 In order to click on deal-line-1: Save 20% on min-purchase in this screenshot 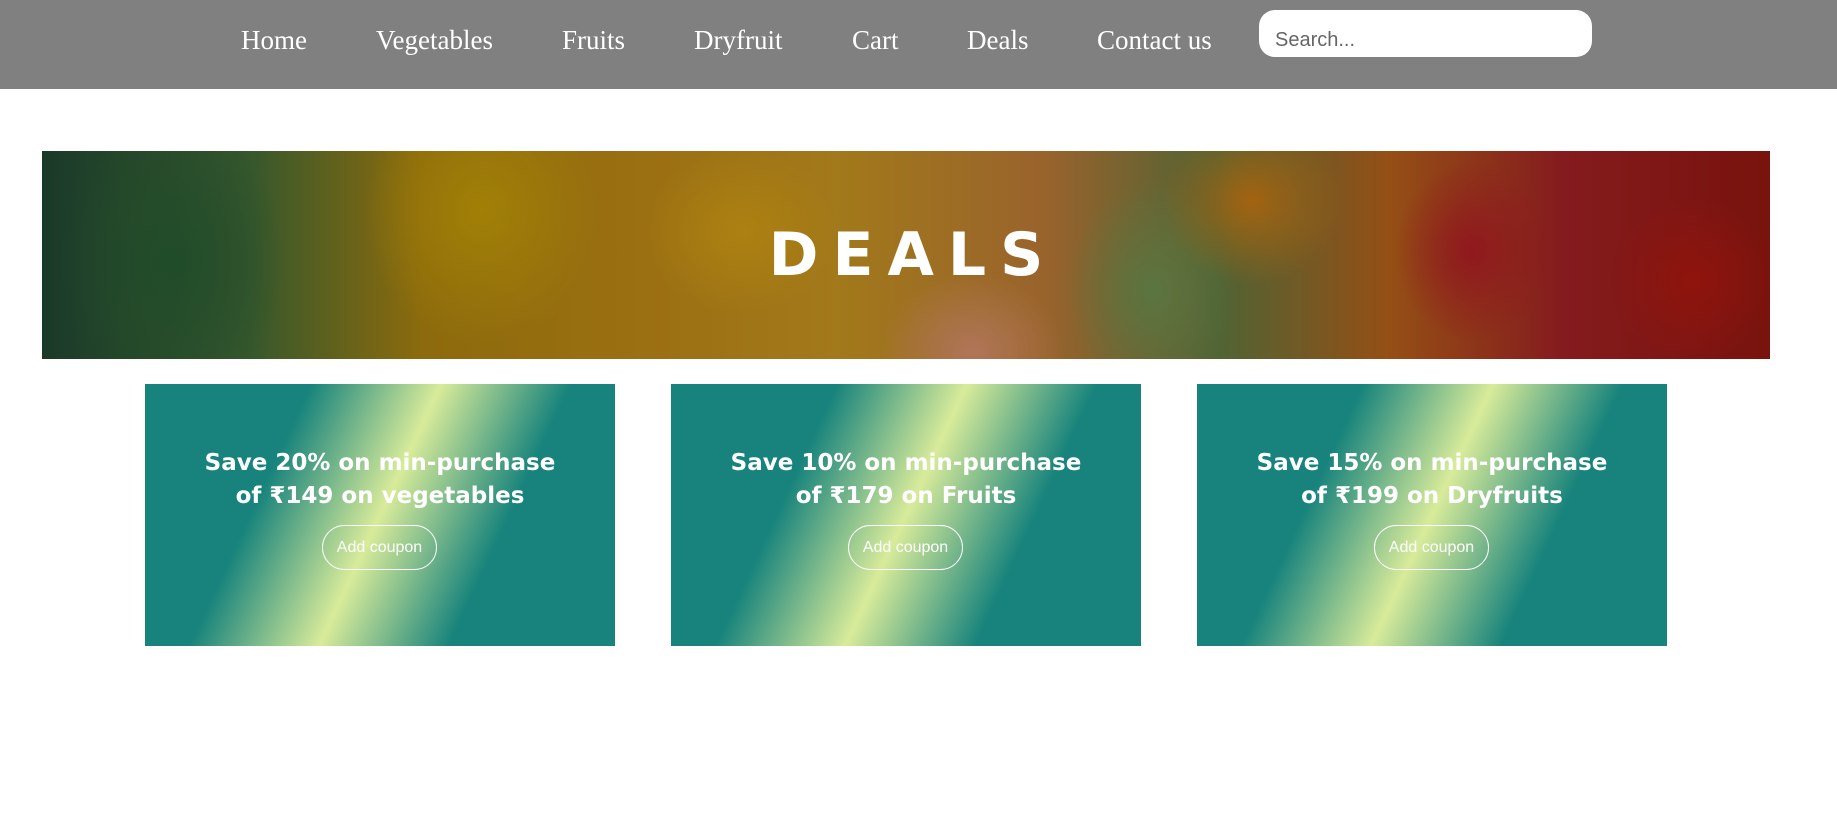, I will do `click(380, 463)`.